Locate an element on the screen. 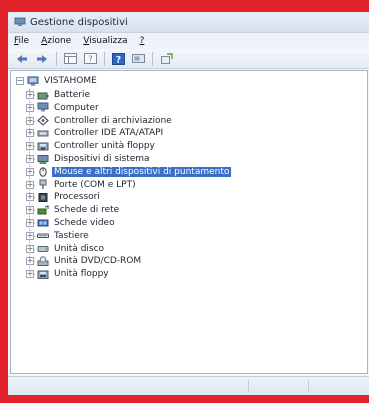 The image size is (369, 403). processor-icon is located at coordinates (43, 197).